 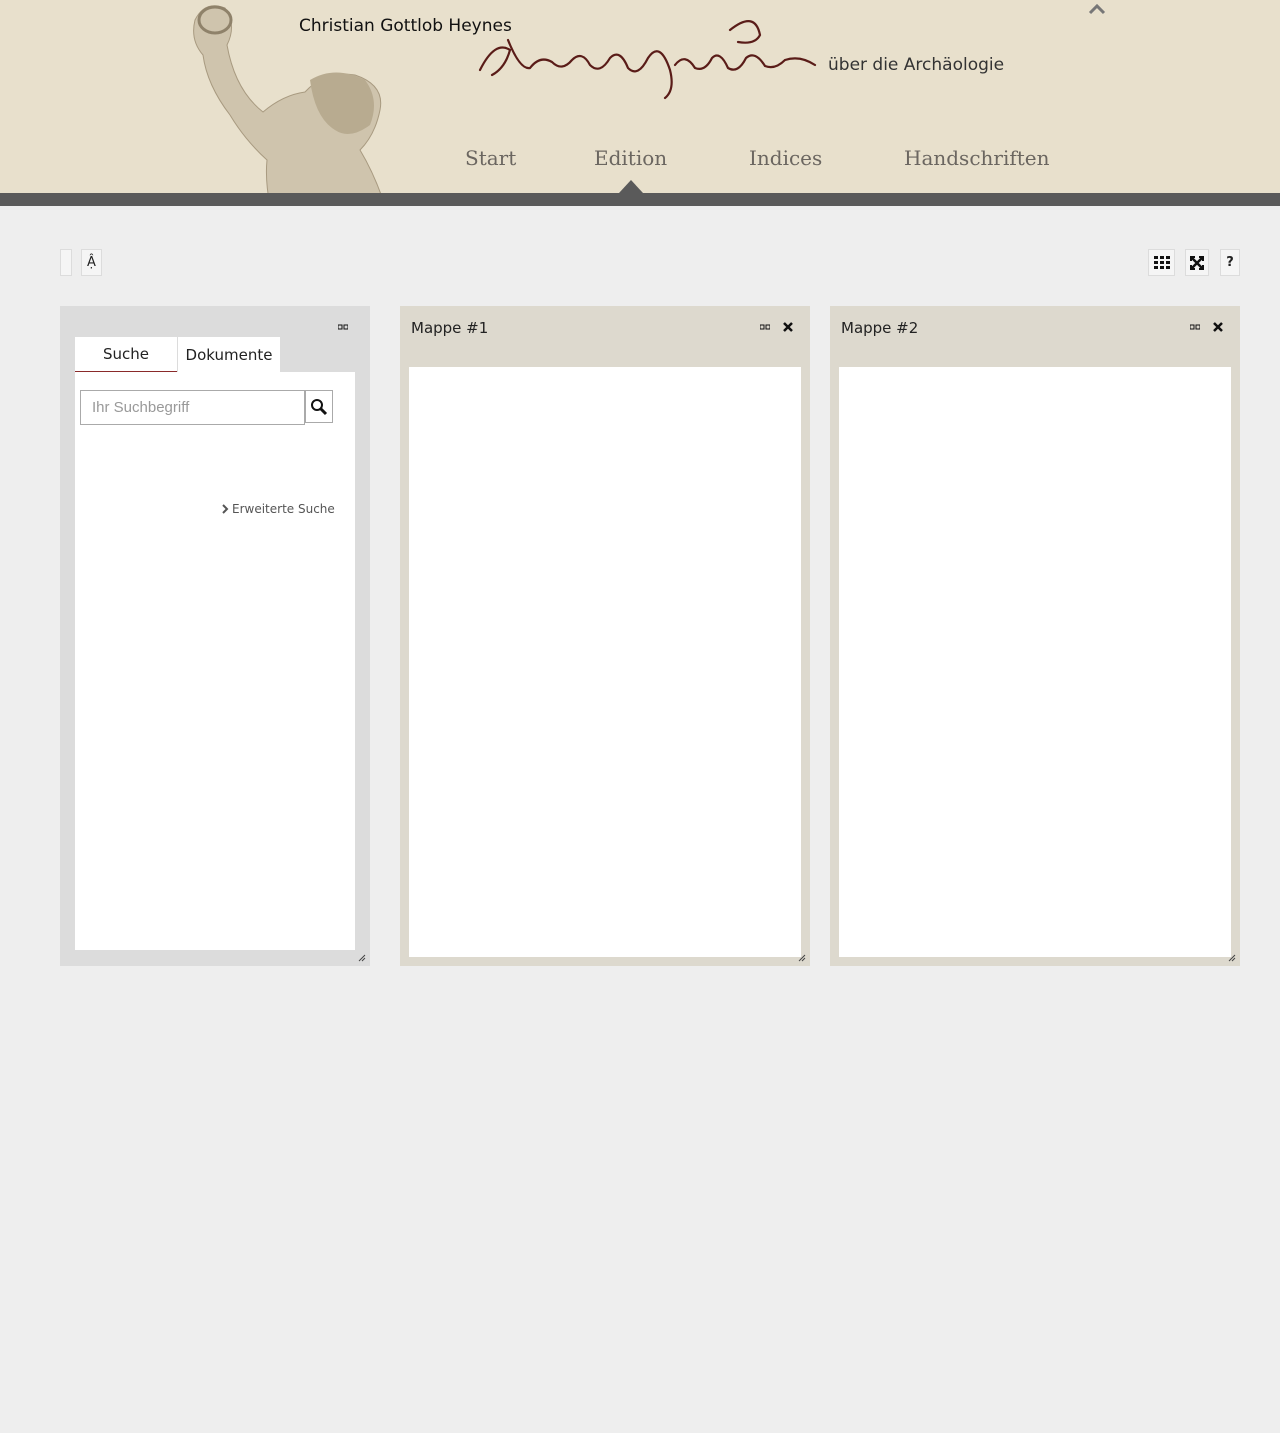 I want to click on folder-panel-1: Mappe #1, so click(x=605, y=636).